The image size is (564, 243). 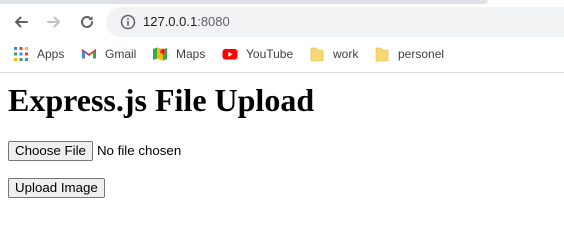 I want to click on bookmark-label: Gmail, so click(x=121, y=54).